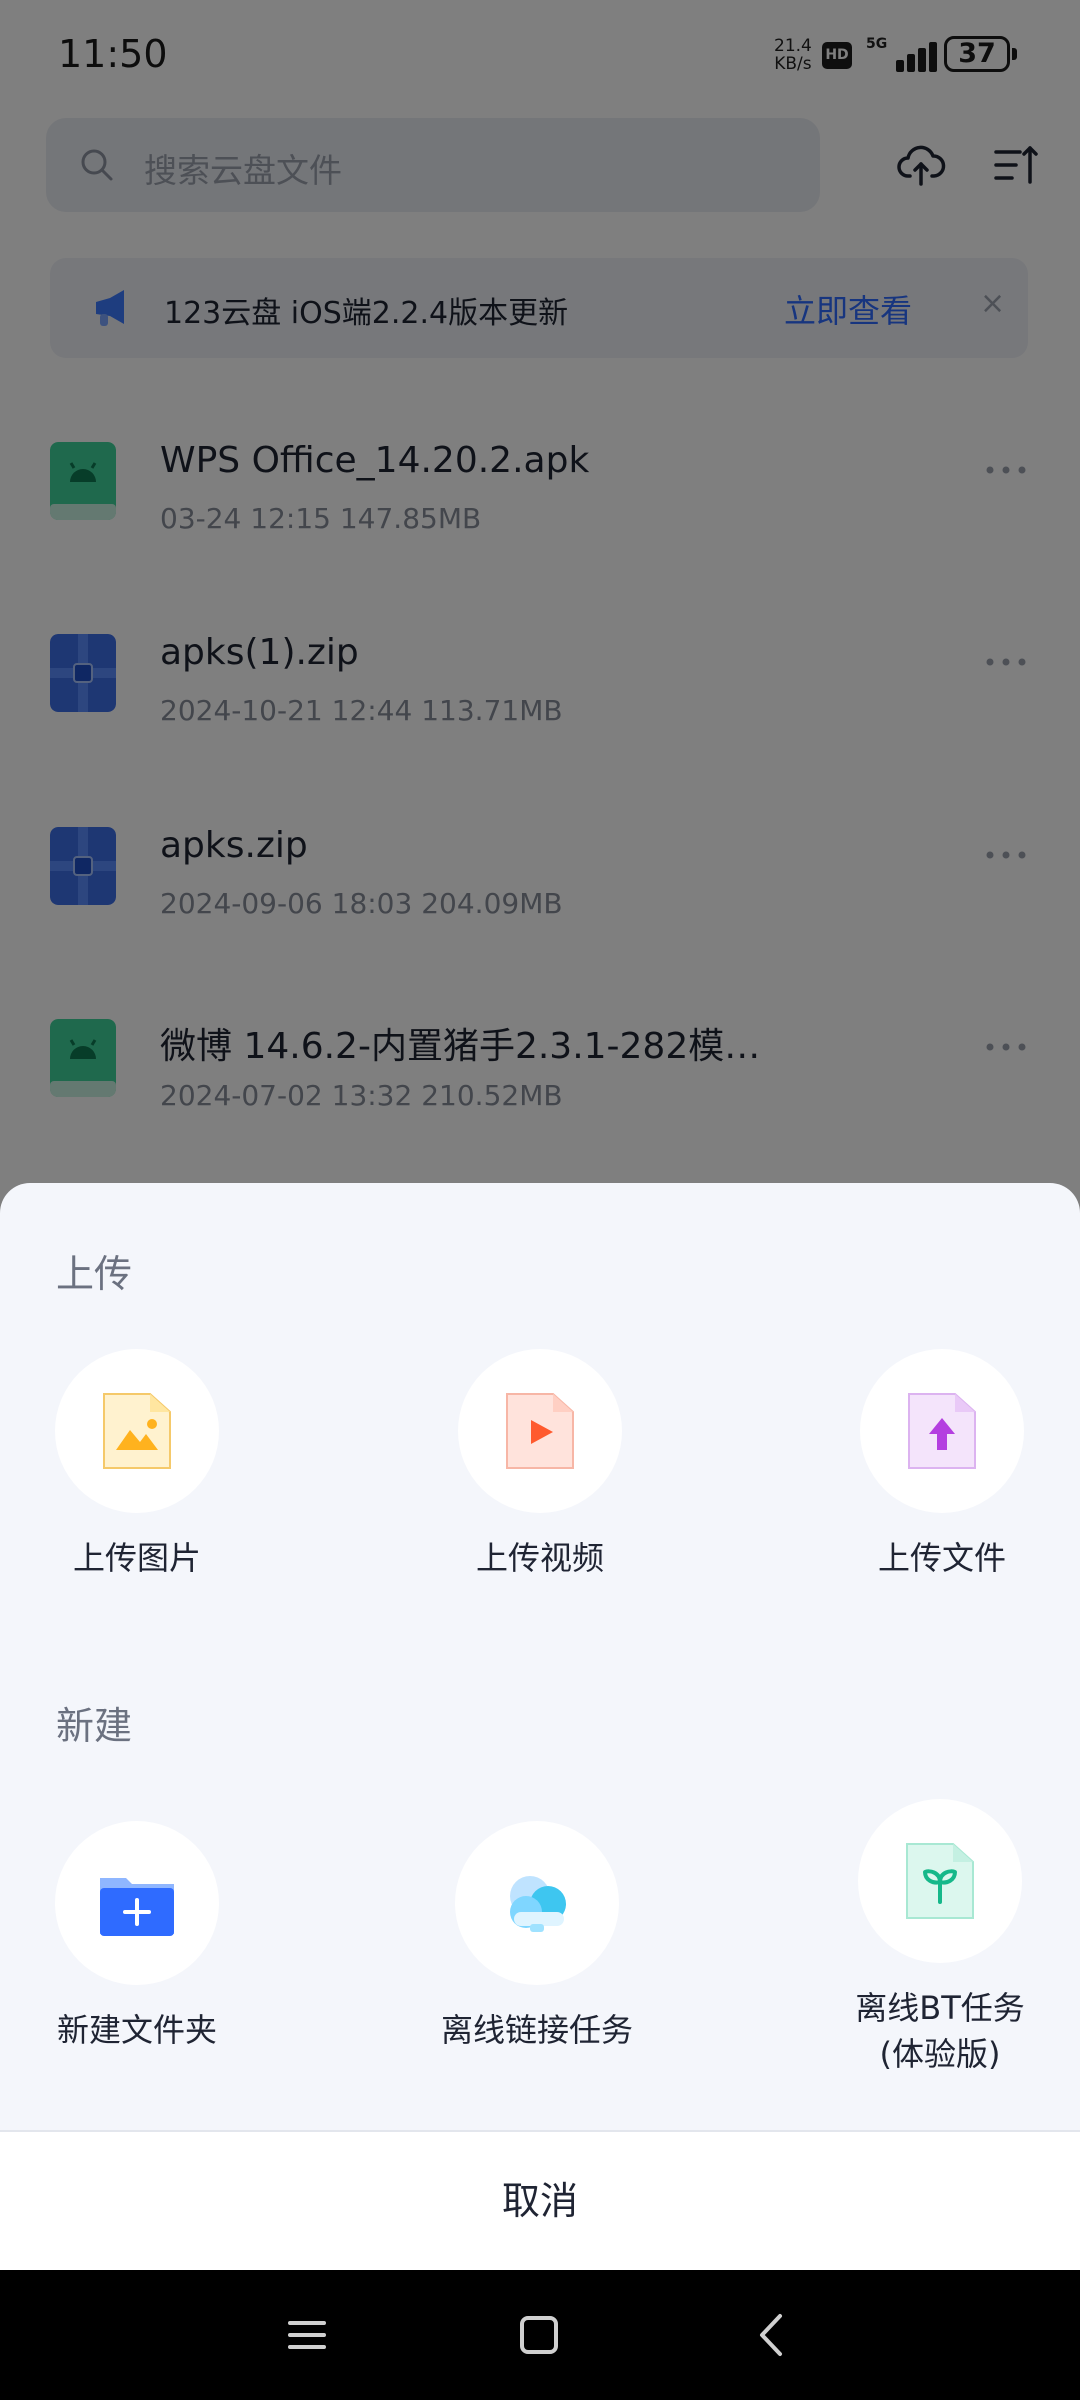  What do you see at coordinates (536, 2030) in the screenshot?
I see `offline-link-task-label: 离线链接任务` at bounding box center [536, 2030].